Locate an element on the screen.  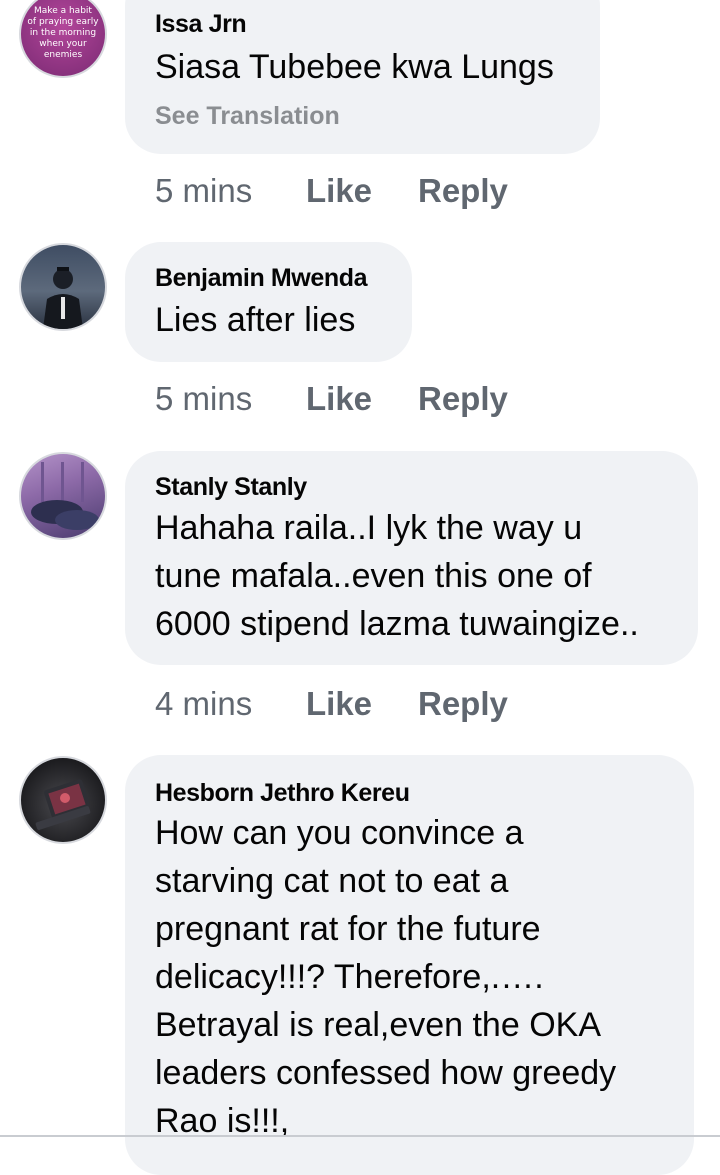
comment-text-line: Rao is!!!, is located at coordinates (222, 1121).